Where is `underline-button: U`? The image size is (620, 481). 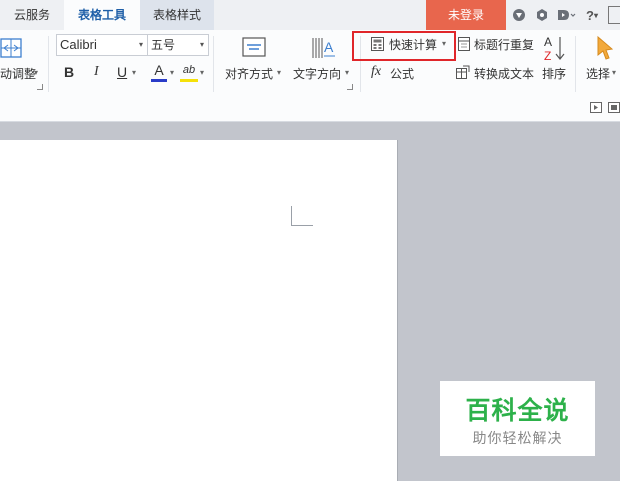
underline-button: U is located at coordinates (122, 73).